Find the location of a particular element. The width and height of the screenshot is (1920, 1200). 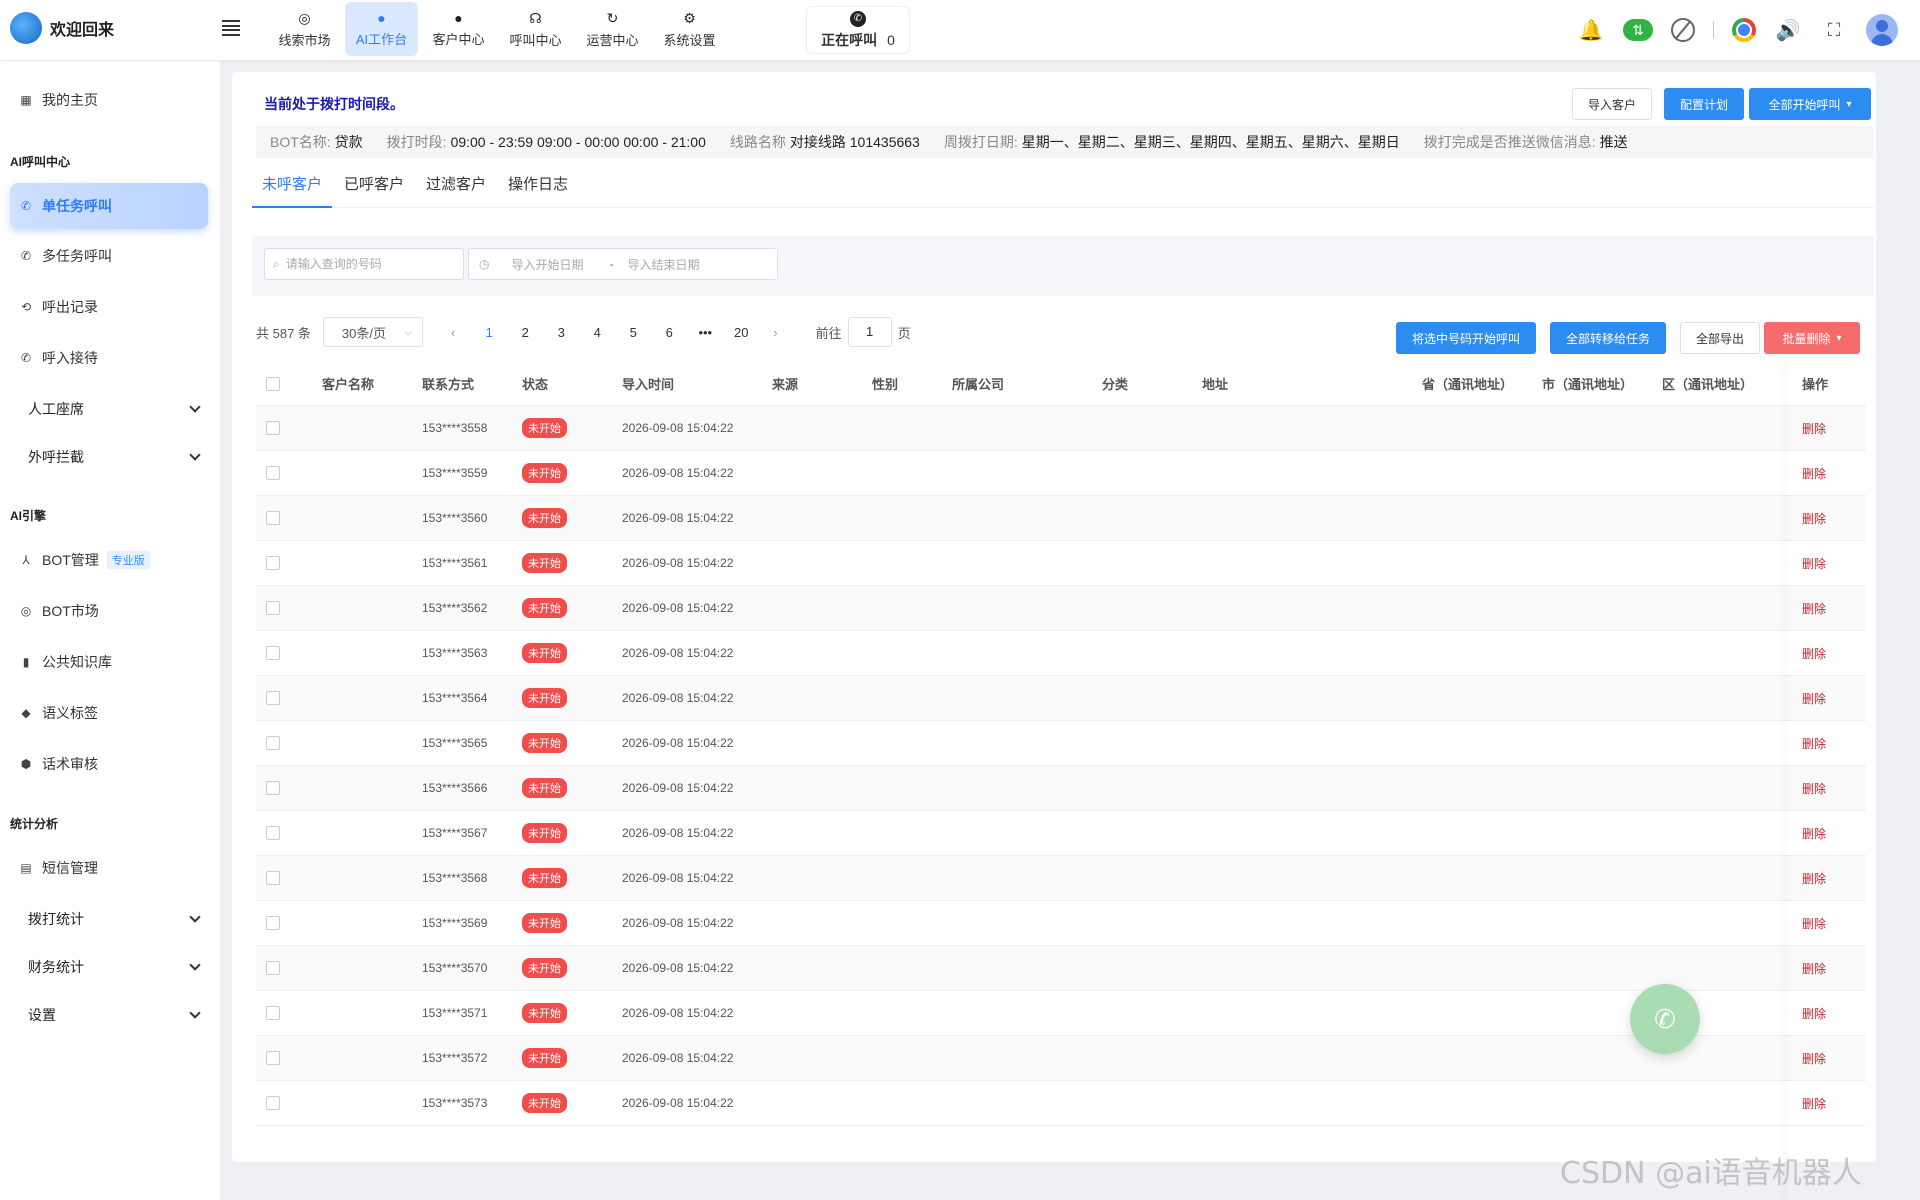

sidebar-item-inbound: ✆ 呼入接待 is located at coordinates (109, 358).